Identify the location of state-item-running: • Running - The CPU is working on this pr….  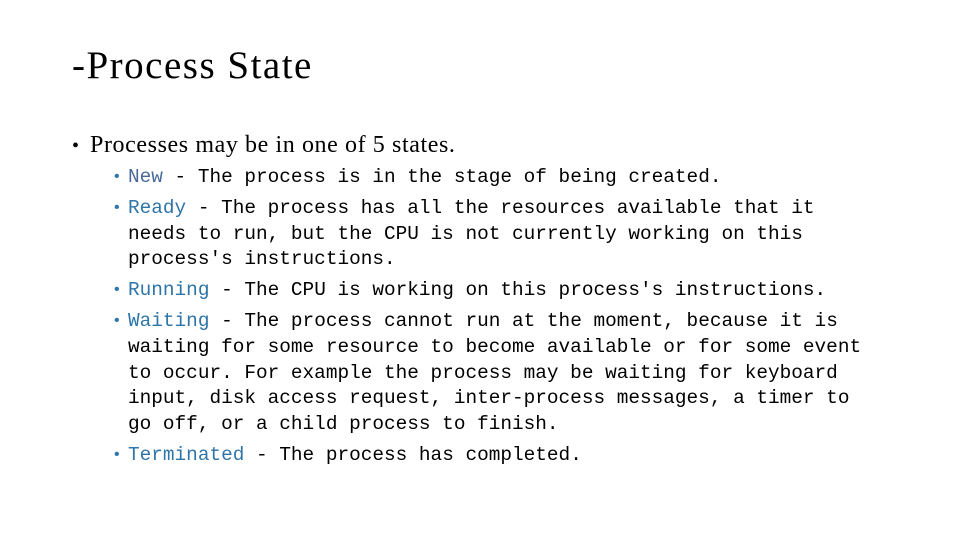
(508, 291).